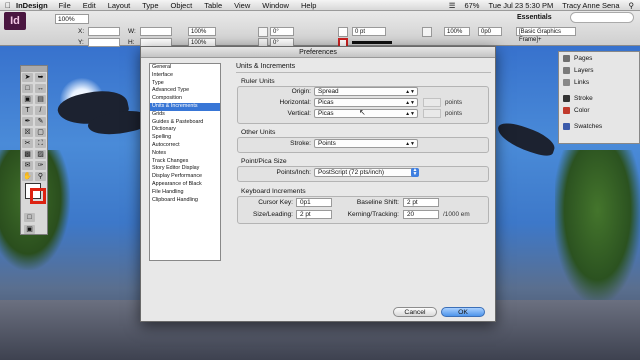  Describe the element at coordinates (314, 214) in the screenshot. I see `size-leading-field: 2 pt` at that location.